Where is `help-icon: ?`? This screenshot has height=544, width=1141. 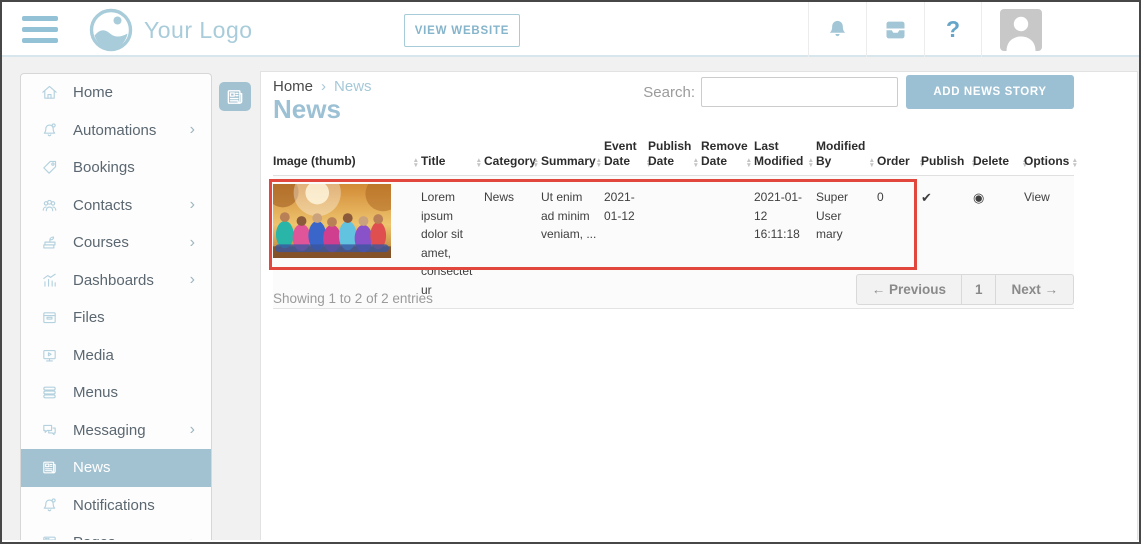
help-icon: ? is located at coordinates (953, 29).